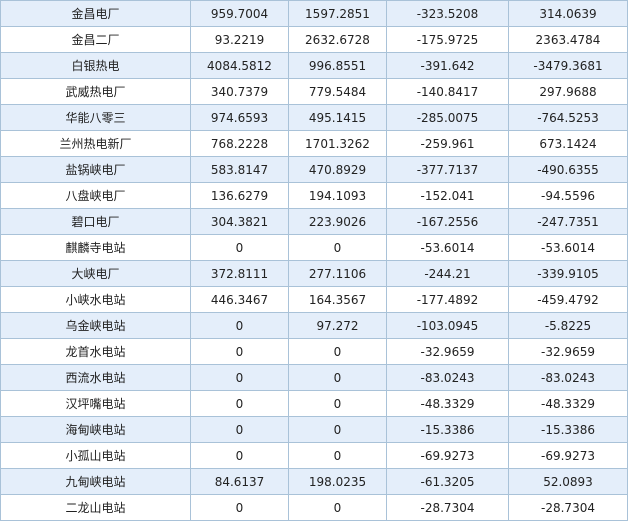 The image size is (628, 521). I want to click on table-row: 小孤山电站 0 0 -69.9273 -69.9273, so click(314, 455).